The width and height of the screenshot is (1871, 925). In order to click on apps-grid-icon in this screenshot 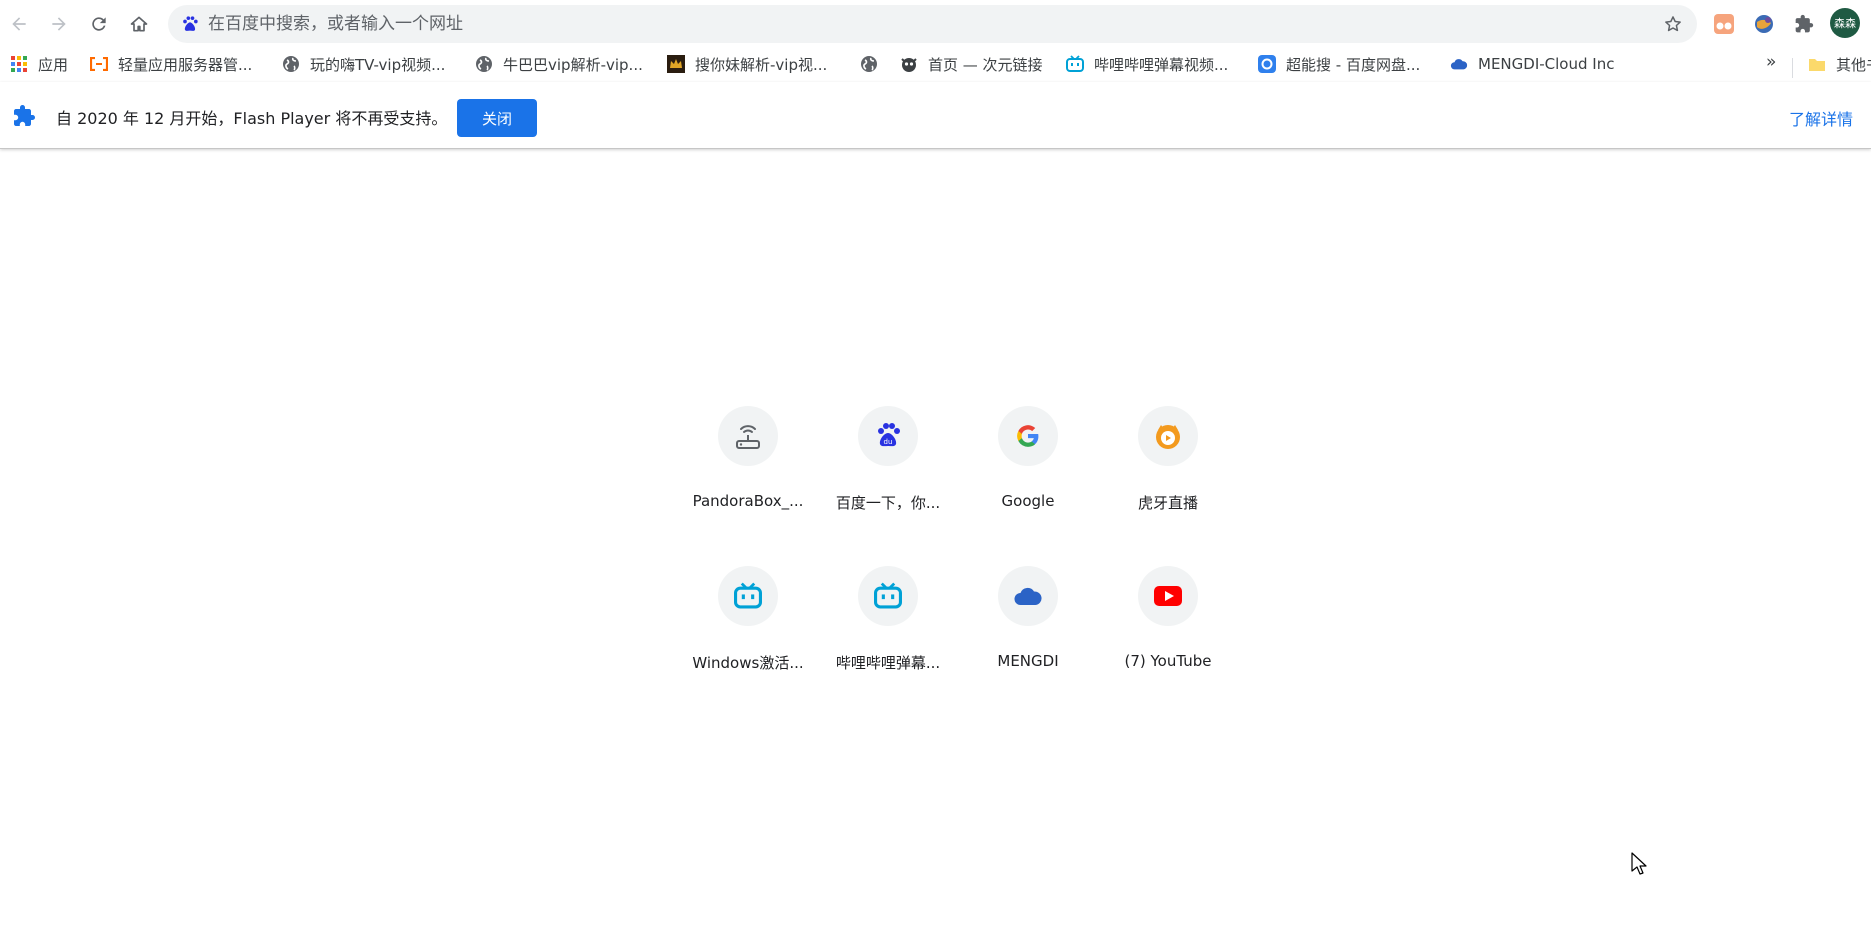, I will do `click(19, 64)`.